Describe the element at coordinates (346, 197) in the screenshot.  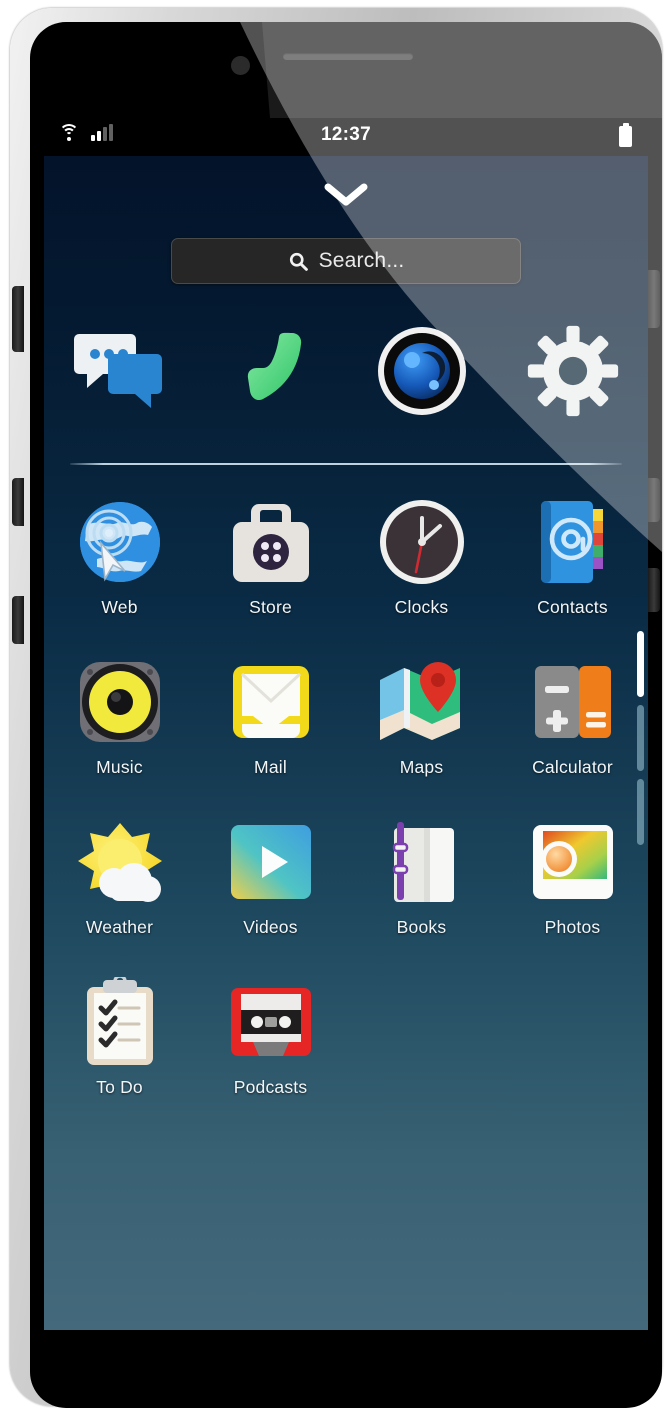
I see `chevron-down-icon` at that location.